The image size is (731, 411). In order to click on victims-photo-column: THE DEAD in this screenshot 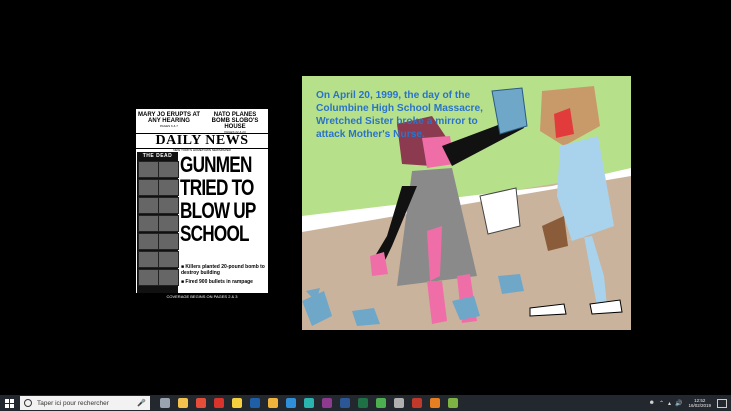, I will do `click(158, 223)`.